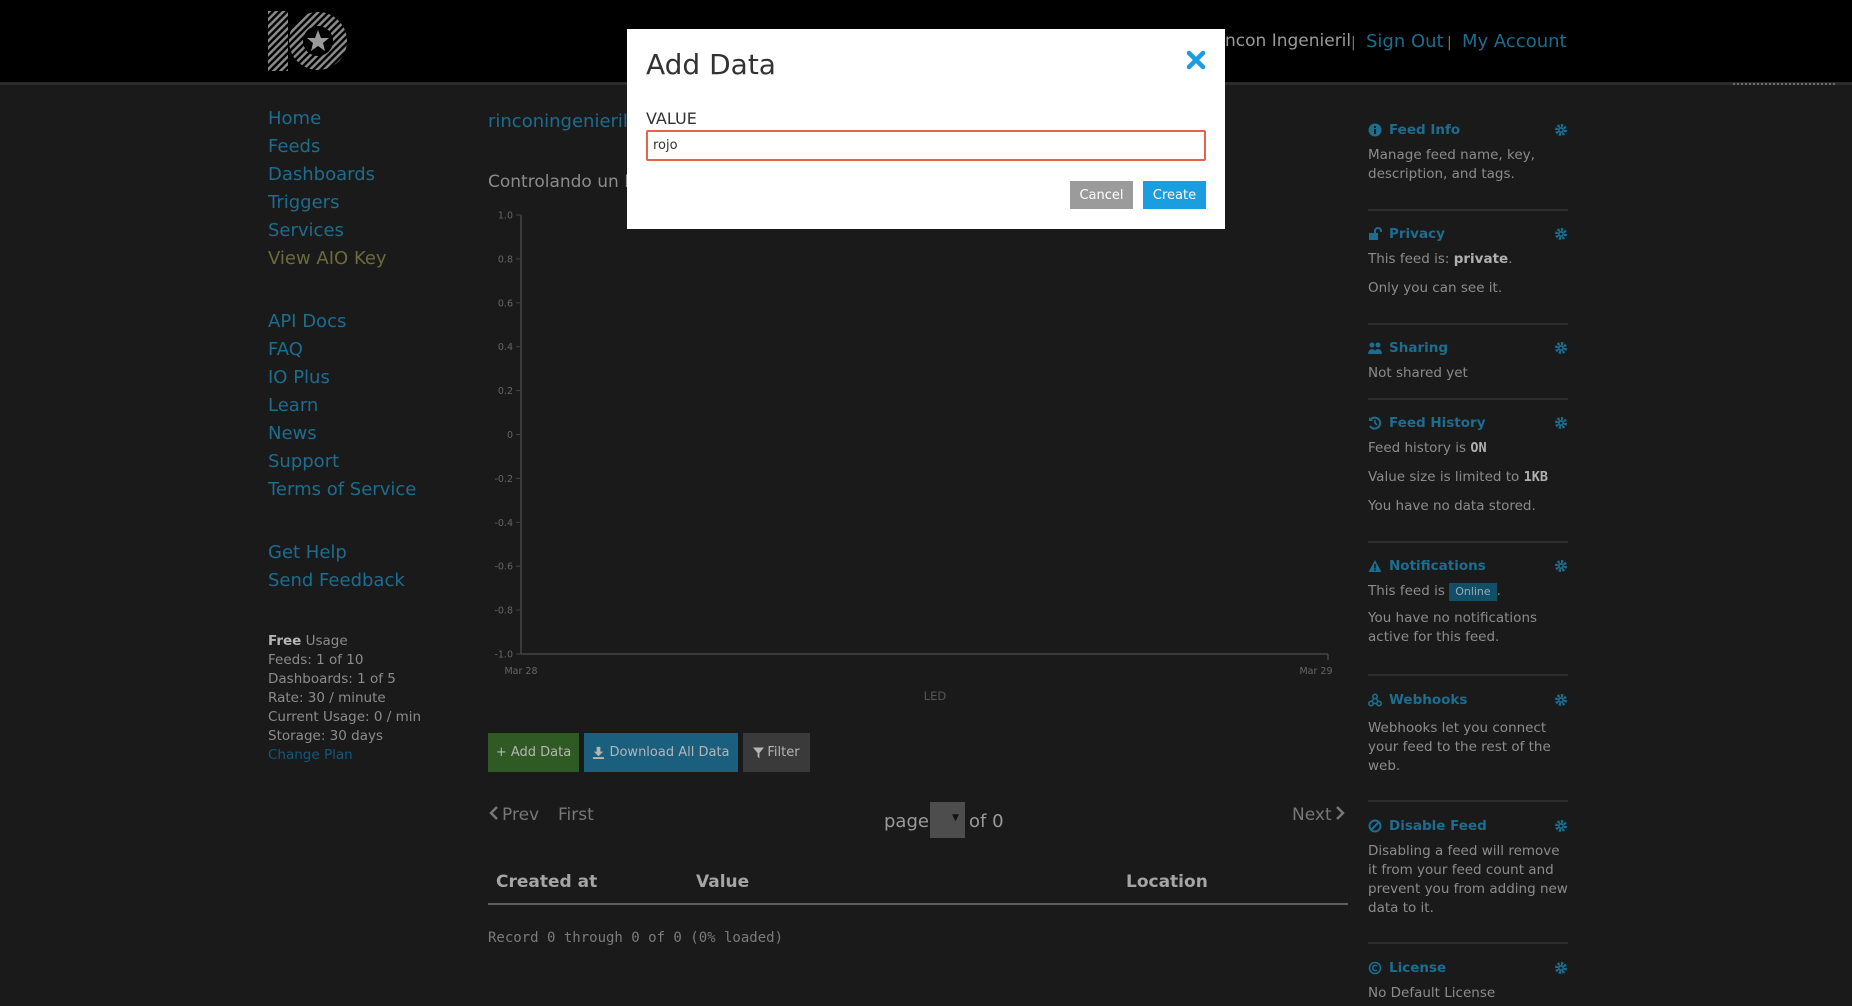 Image resolution: width=1852 pixels, height=1006 pixels. Describe the element at coordinates (576, 815) in the screenshot. I see `first-page-link: First` at that location.